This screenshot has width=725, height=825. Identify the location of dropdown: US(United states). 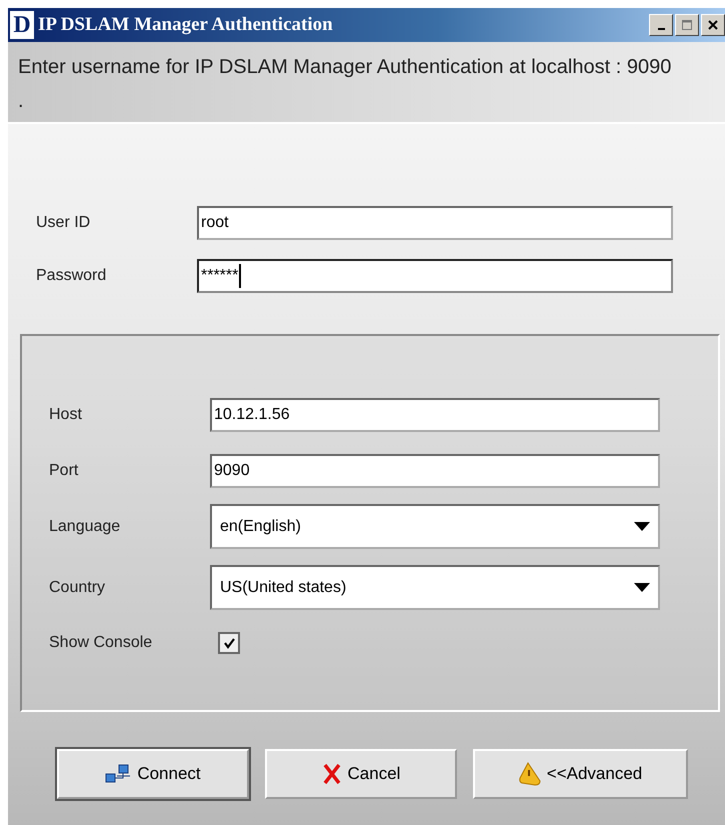
(435, 587).